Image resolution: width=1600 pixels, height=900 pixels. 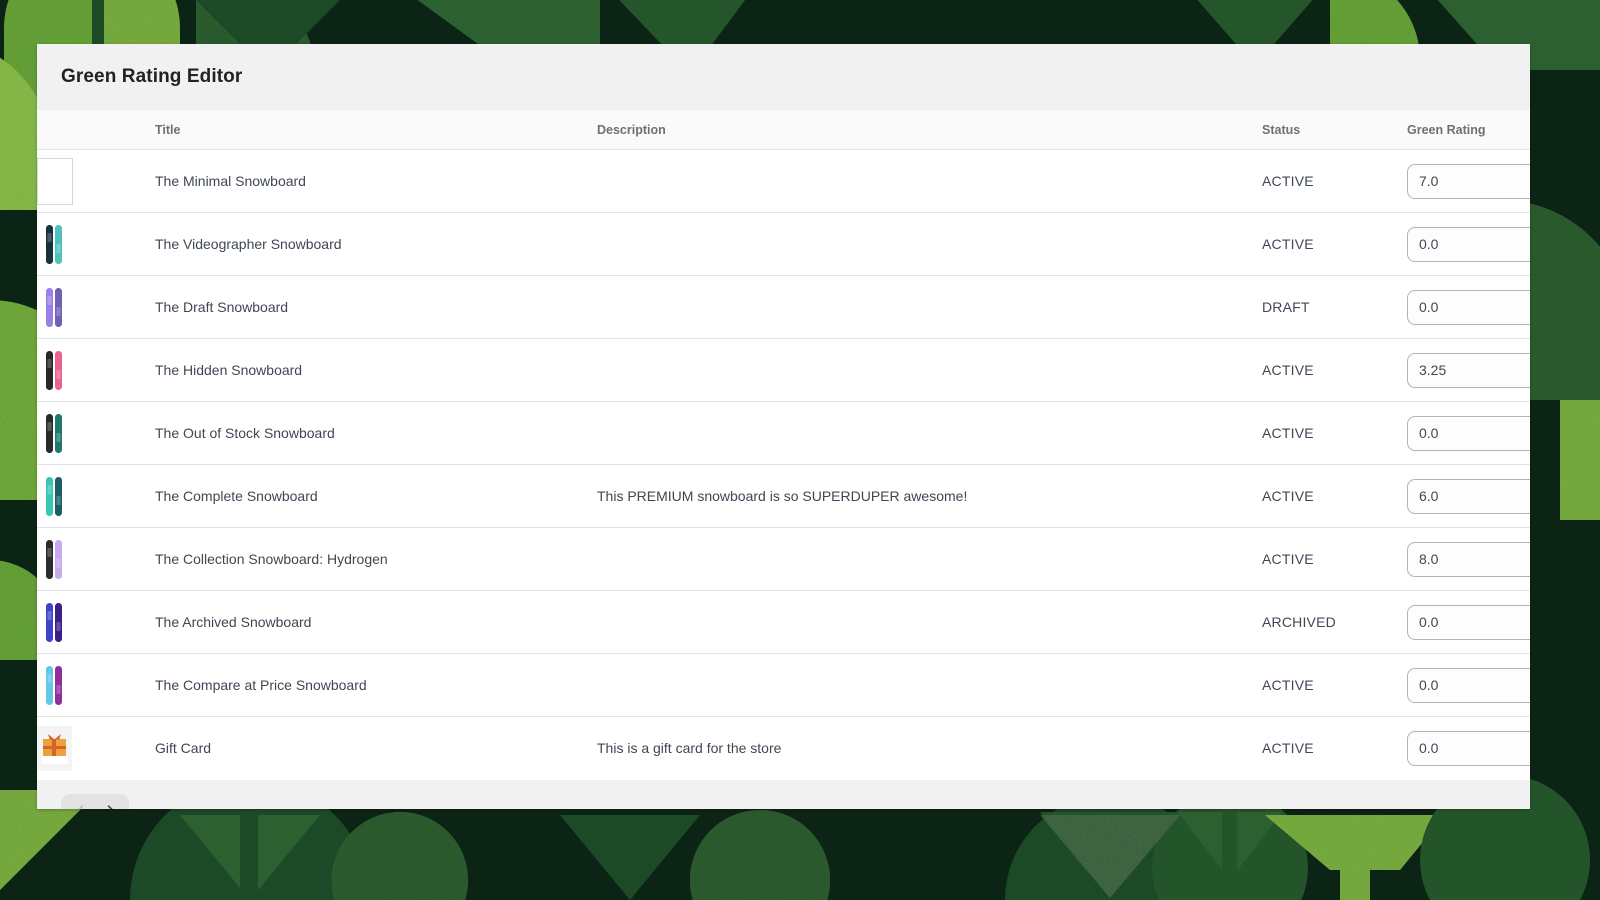 I want to click on table-row: The Archived Snowboard ARCHIVED, so click(x=783, y=622).